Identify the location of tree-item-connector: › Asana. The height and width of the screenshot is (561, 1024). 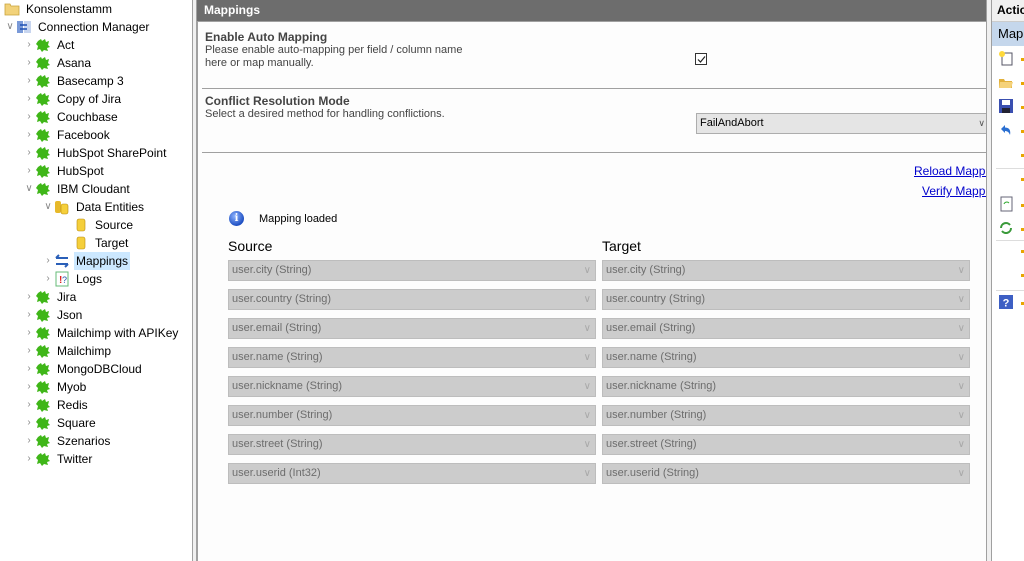
(58, 63).